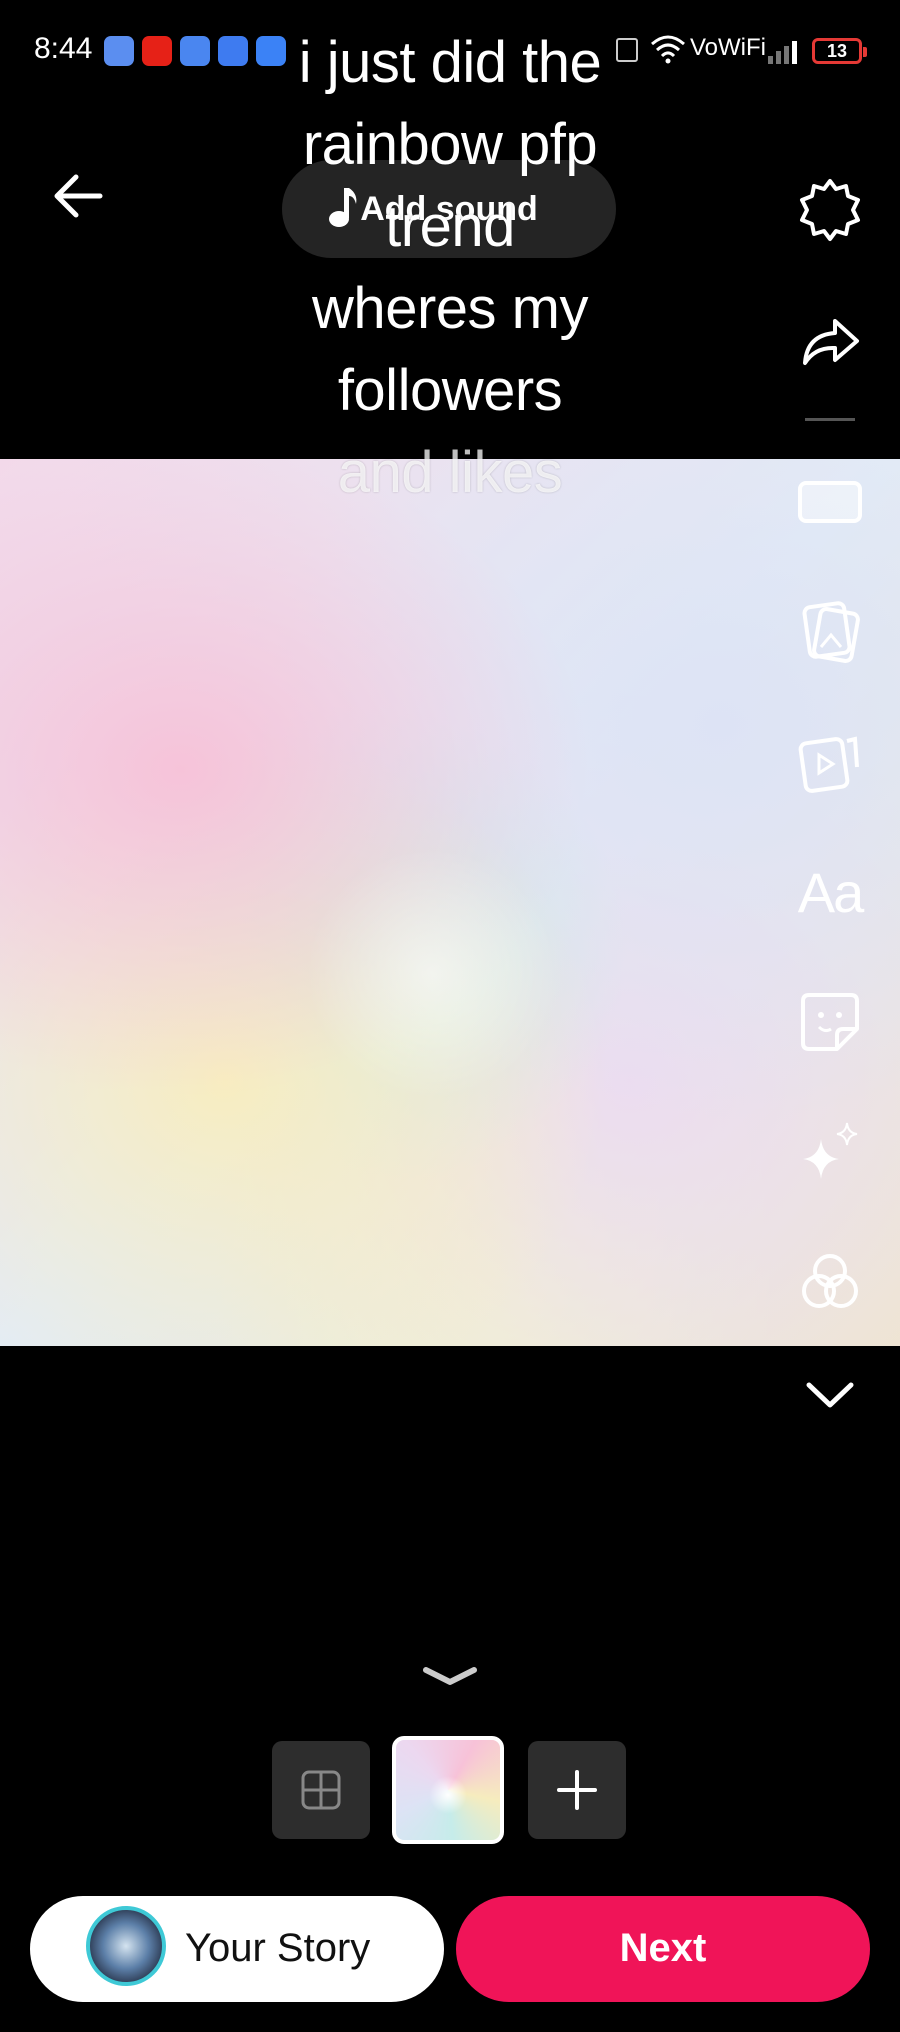  Describe the element at coordinates (126, 1946) in the screenshot. I see `avatar` at that location.